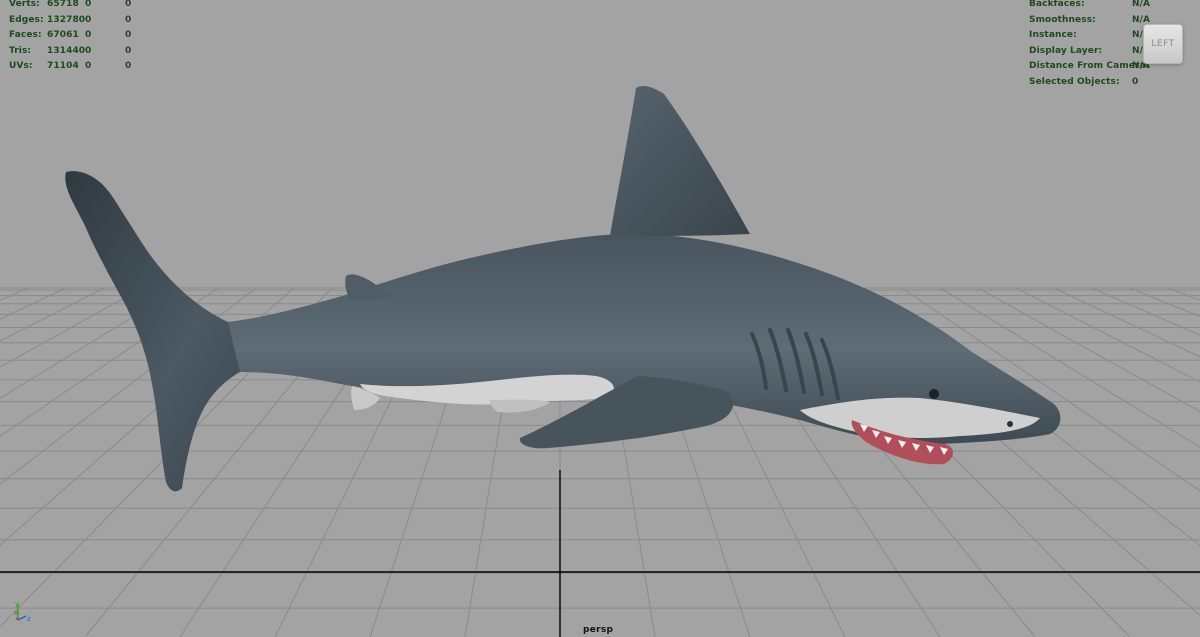  Describe the element at coordinates (1010, 424) in the screenshot. I see `shark-nostril` at that location.